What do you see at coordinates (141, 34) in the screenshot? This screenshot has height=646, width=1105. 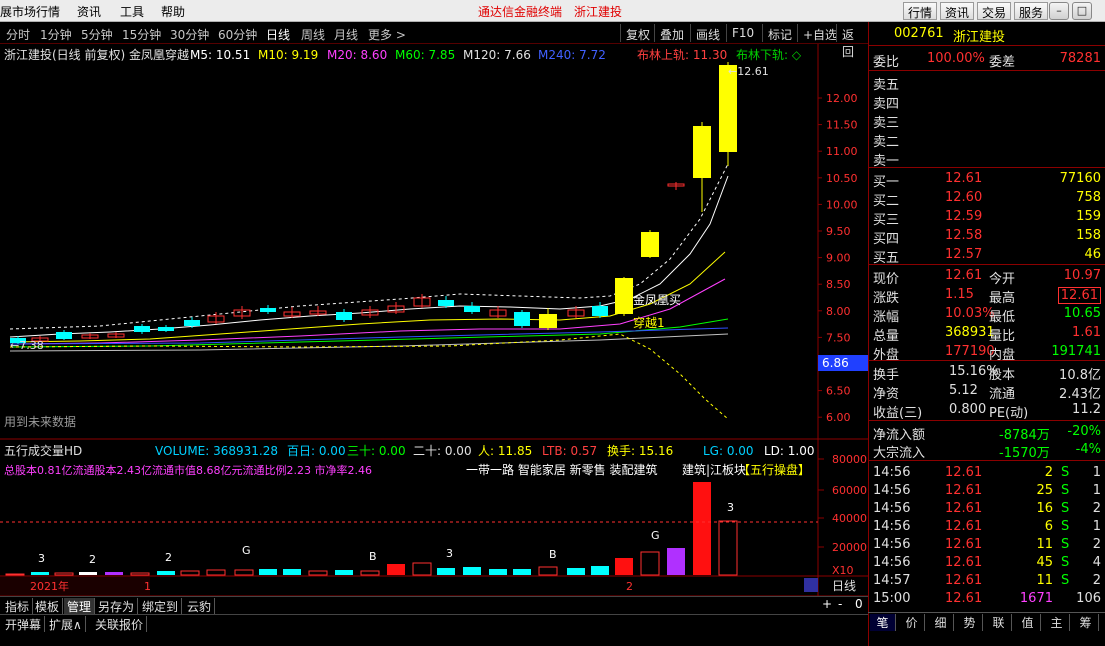 I see `period-15min: 15分钟` at bounding box center [141, 34].